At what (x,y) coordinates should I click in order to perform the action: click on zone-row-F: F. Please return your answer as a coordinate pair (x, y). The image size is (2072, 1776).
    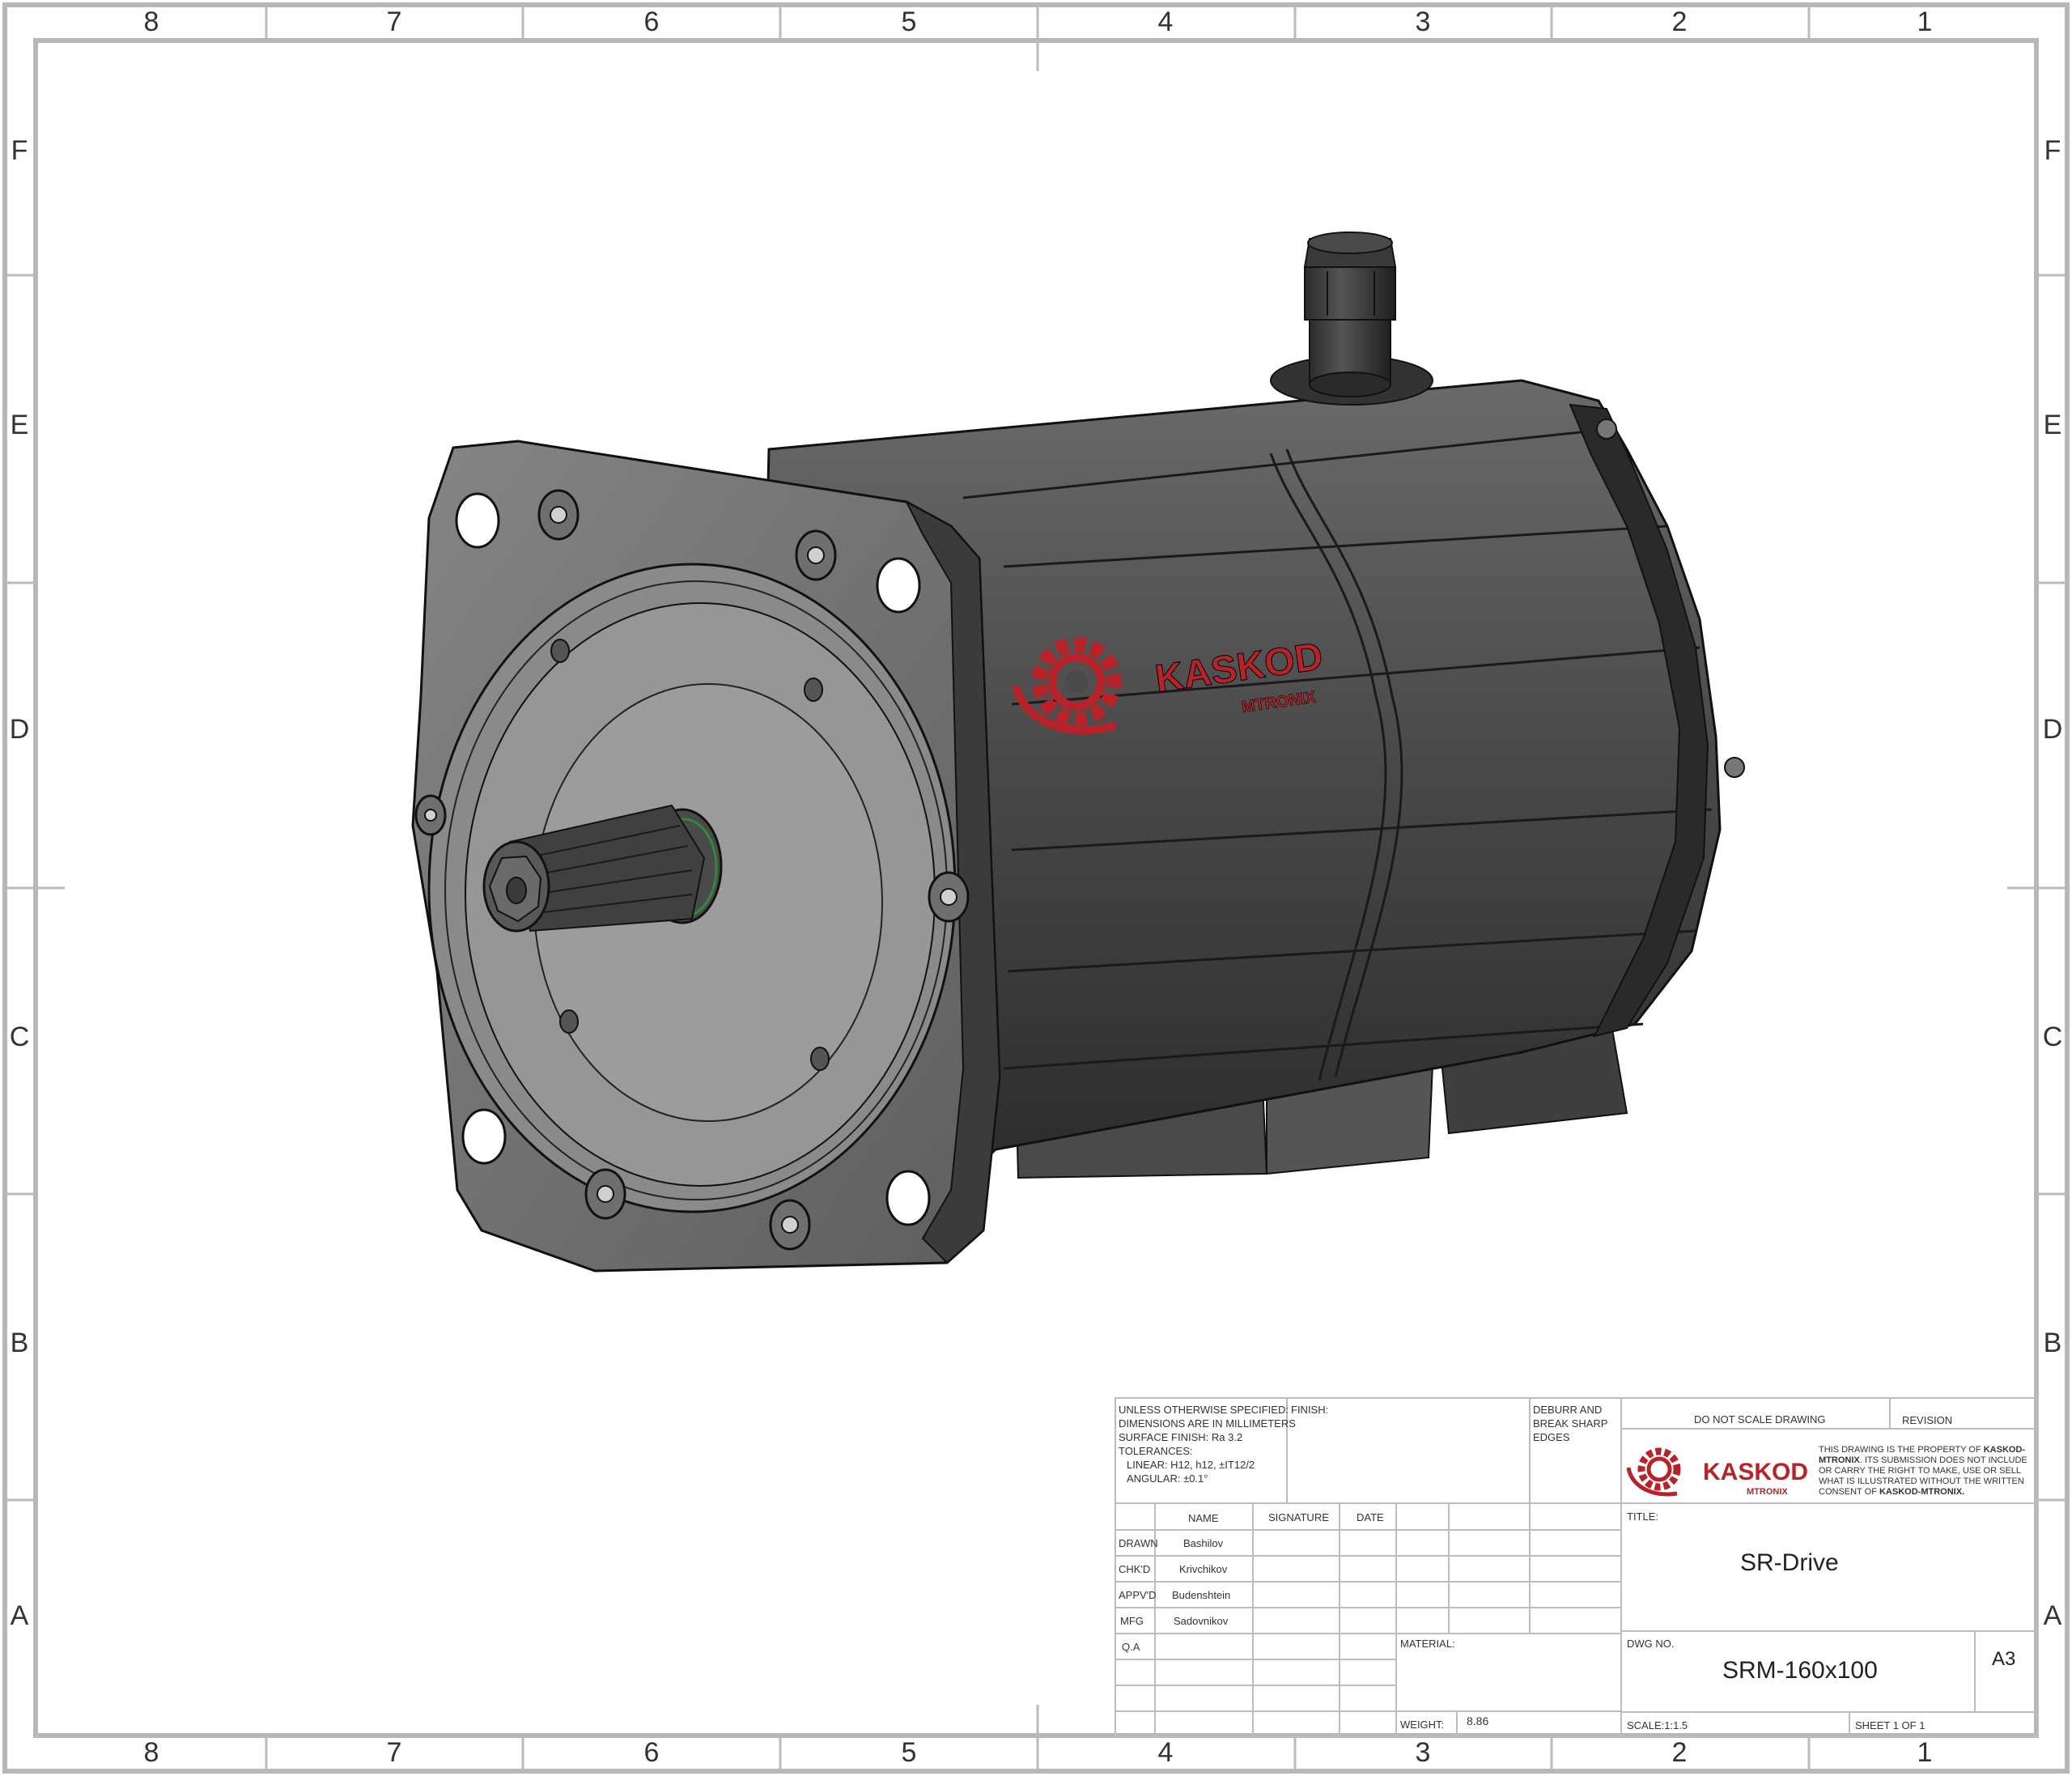
    Looking at the image, I should click on (19, 150).